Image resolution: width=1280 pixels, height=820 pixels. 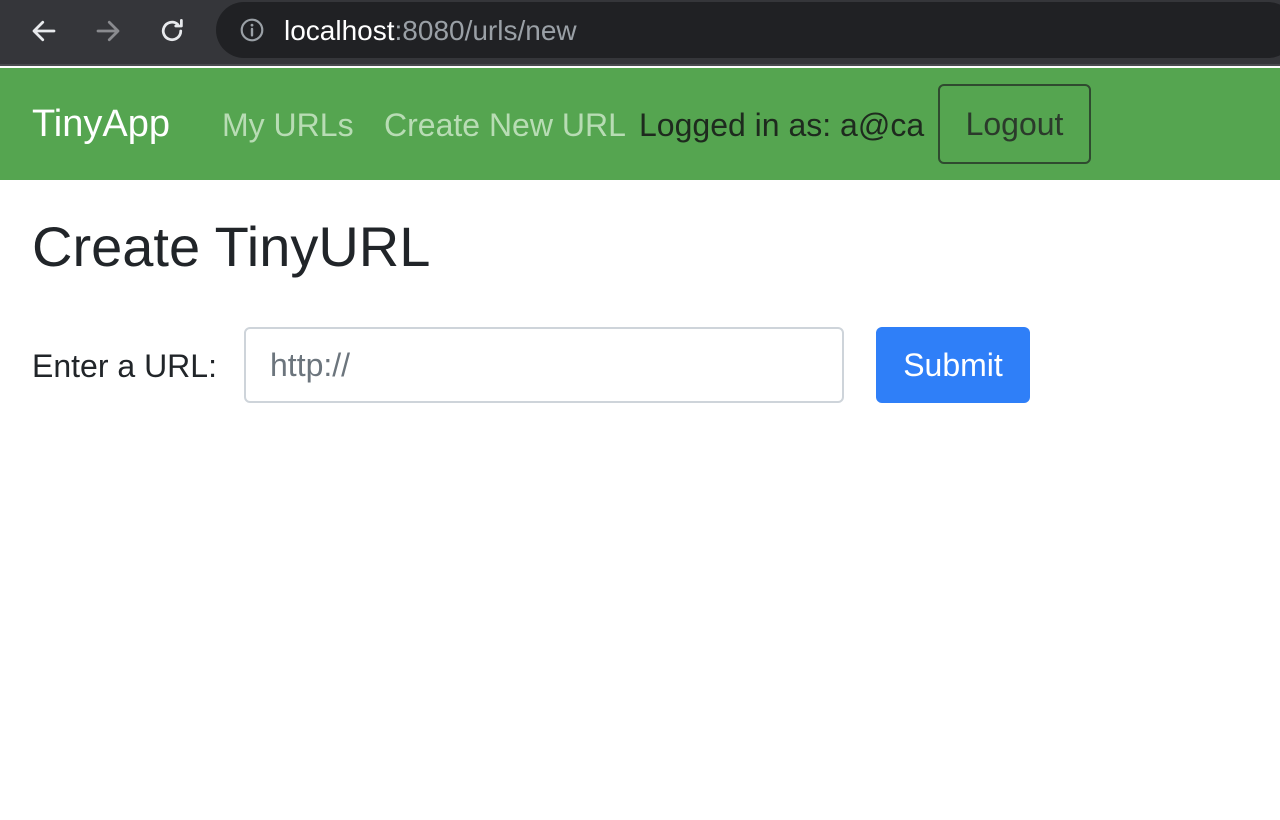 I want to click on address-url: localhost:8080/urls/new, so click(x=430, y=31).